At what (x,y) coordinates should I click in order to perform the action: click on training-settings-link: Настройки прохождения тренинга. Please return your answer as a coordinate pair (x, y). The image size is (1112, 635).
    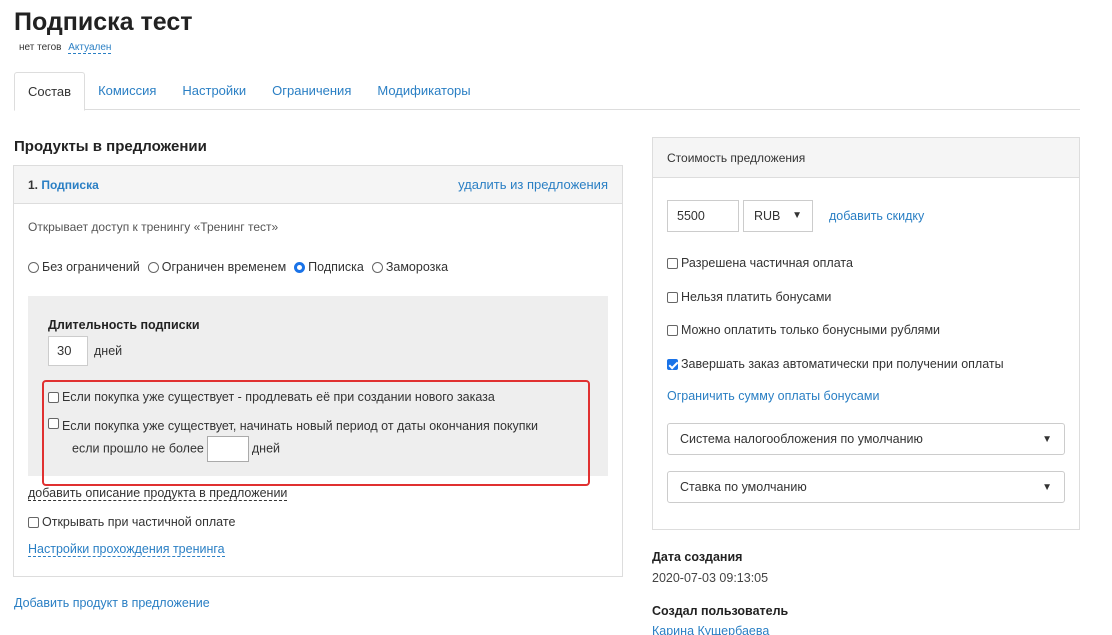
    Looking at the image, I should click on (126, 549).